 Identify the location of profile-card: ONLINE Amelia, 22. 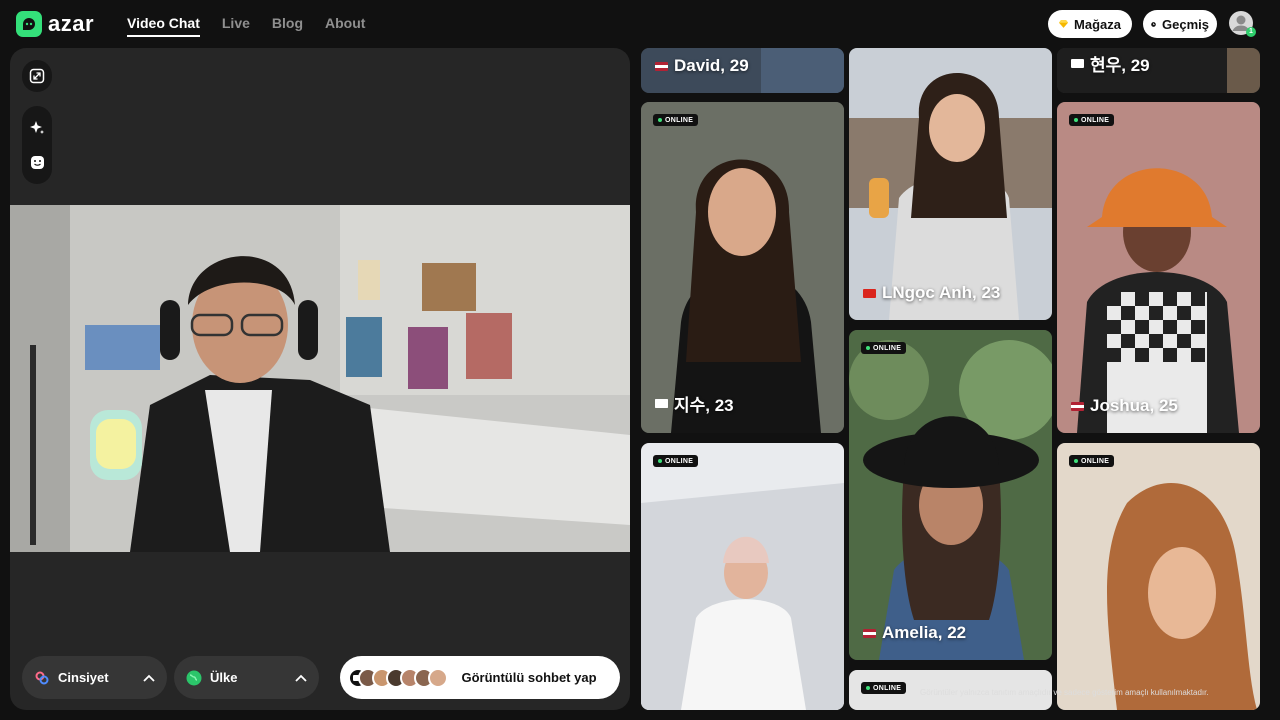
(950, 495).